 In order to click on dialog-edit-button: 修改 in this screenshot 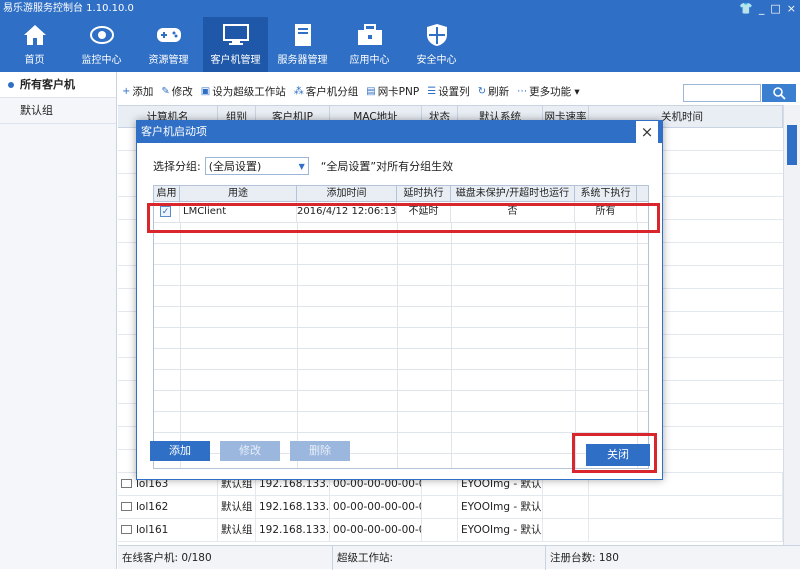, I will do `click(250, 451)`.